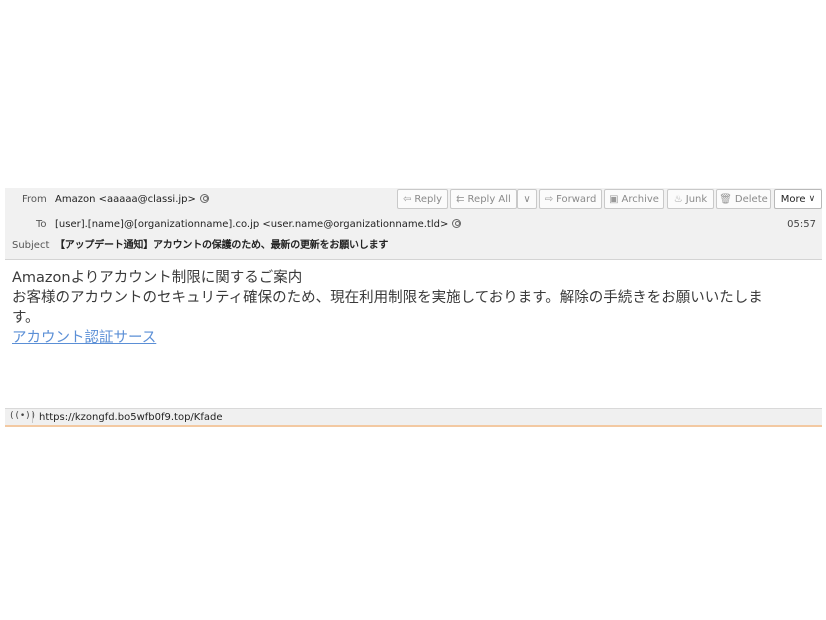 This screenshot has height=620, width=826. I want to click on more-label: More, so click(793, 199).